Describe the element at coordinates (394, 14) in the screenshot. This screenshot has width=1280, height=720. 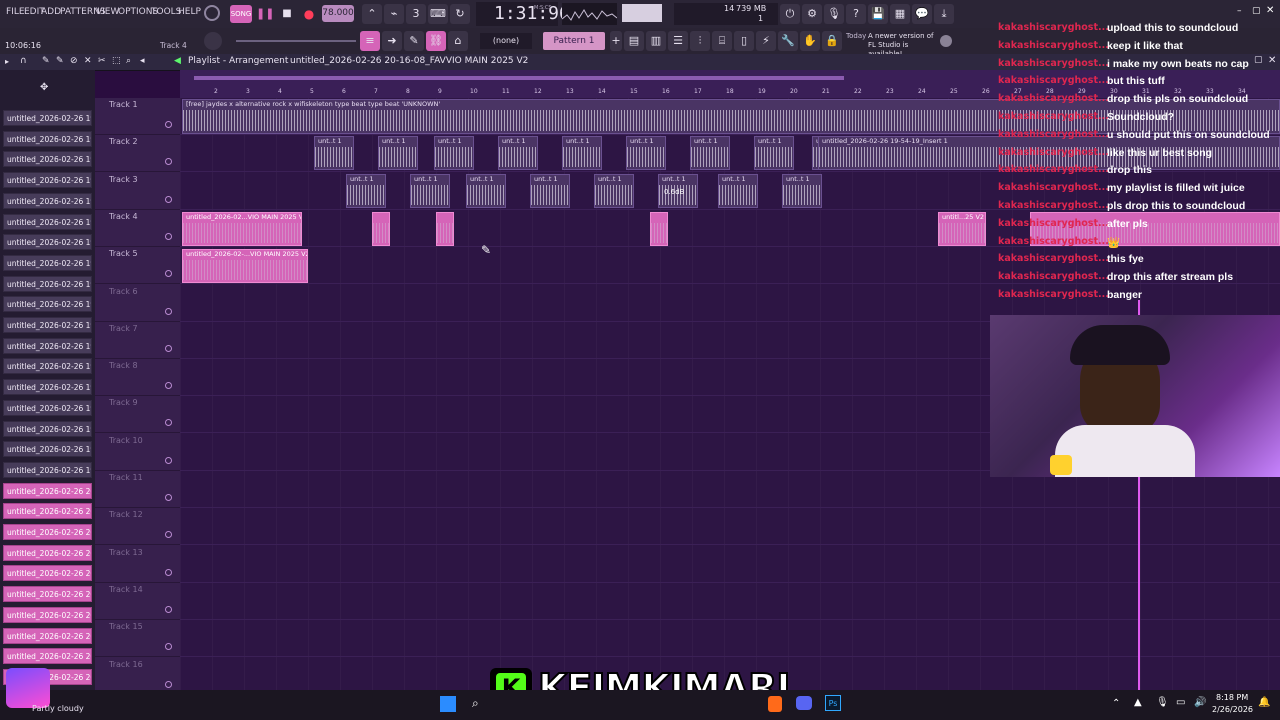
I see `wait-input-icon: ⌁` at that location.